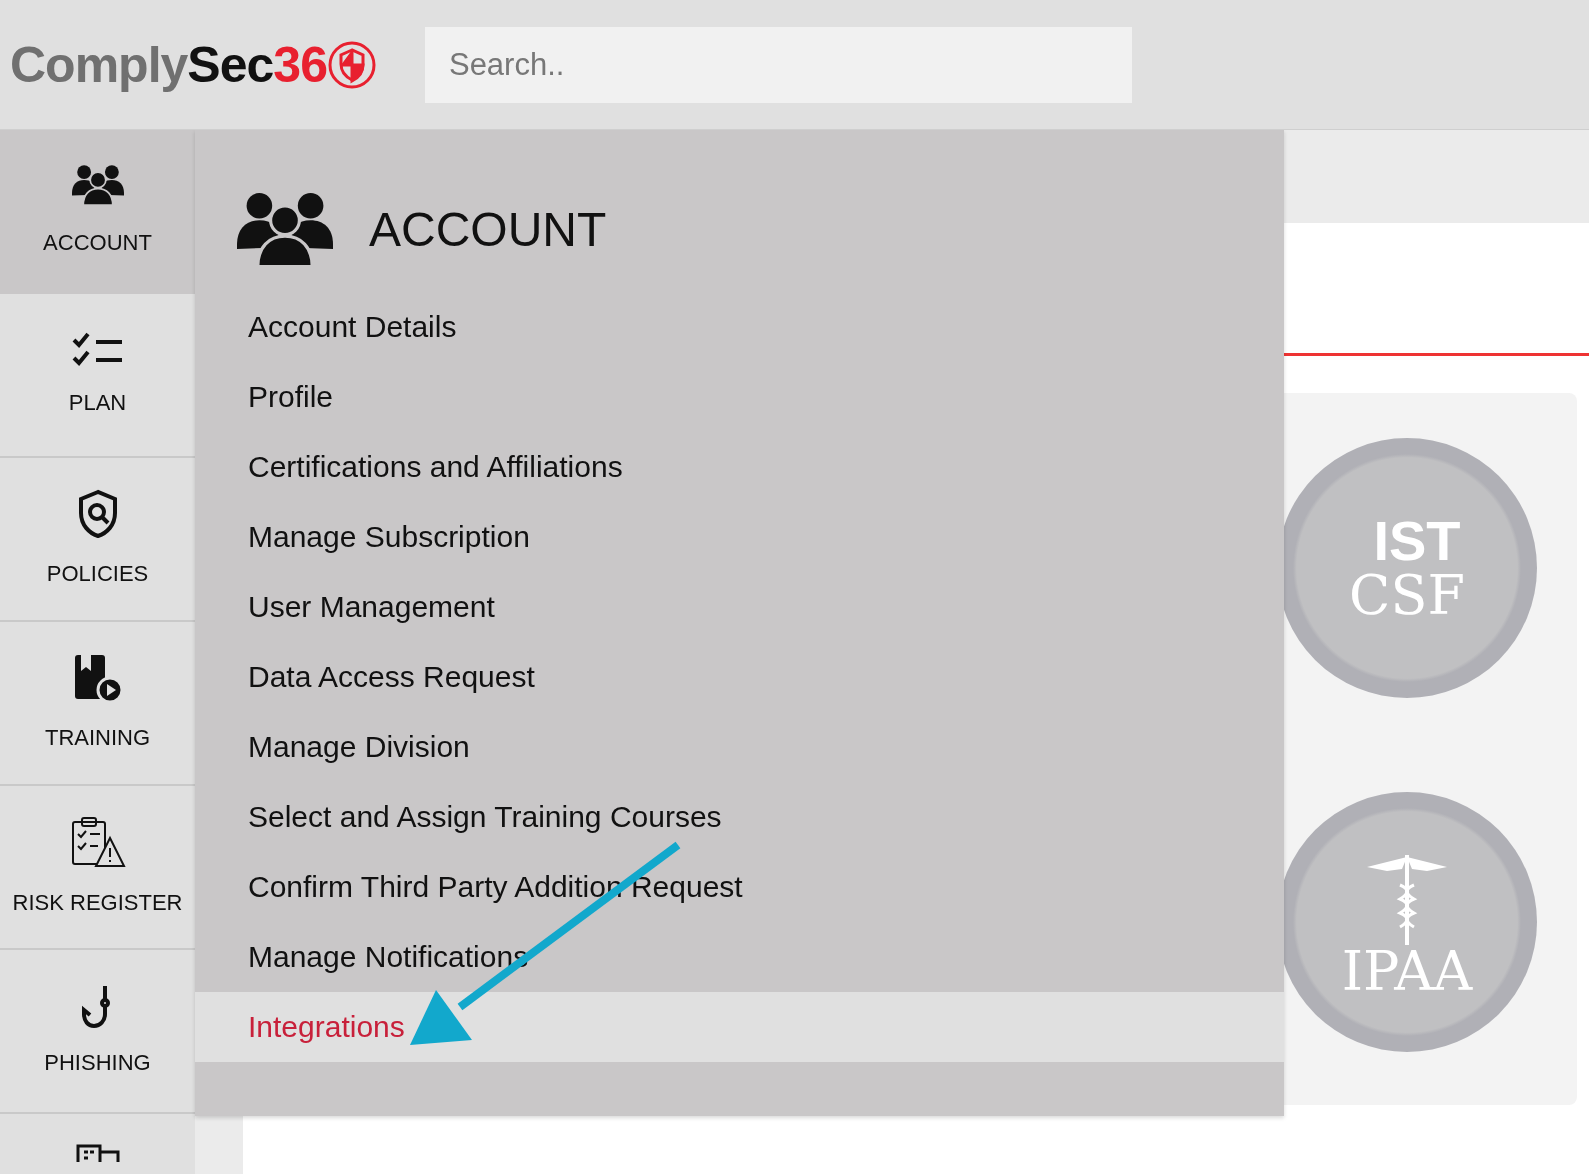 The height and width of the screenshot is (1174, 1589). I want to click on video-card-icon, so click(97, 677).